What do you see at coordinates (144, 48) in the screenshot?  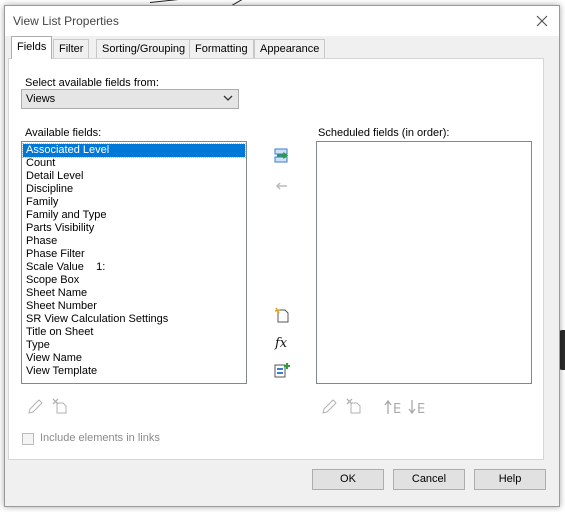 I see `tab-sorting-grouping: Sorting/Grouping` at bounding box center [144, 48].